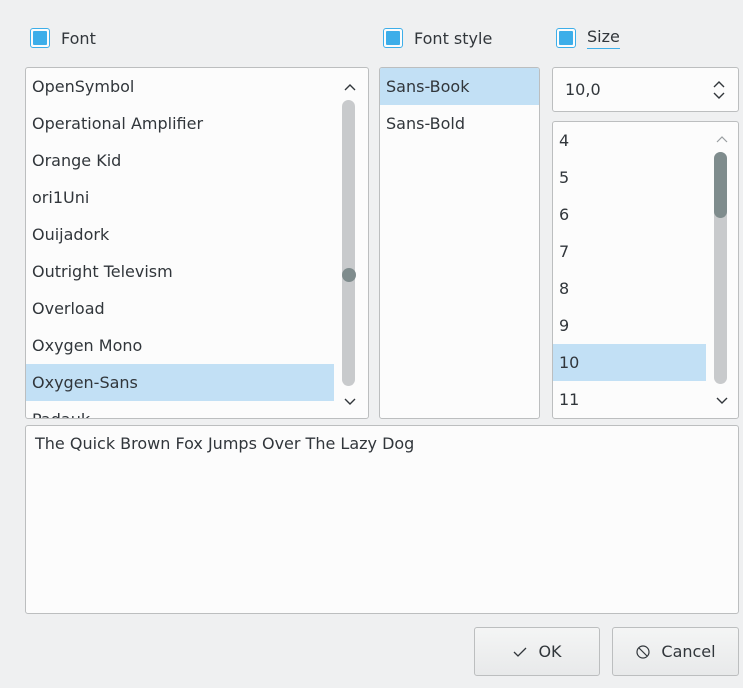 This screenshot has height=688, width=743. Describe the element at coordinates (643, 652) in the screenshot. I see `cancel-circle-icon` at that location.